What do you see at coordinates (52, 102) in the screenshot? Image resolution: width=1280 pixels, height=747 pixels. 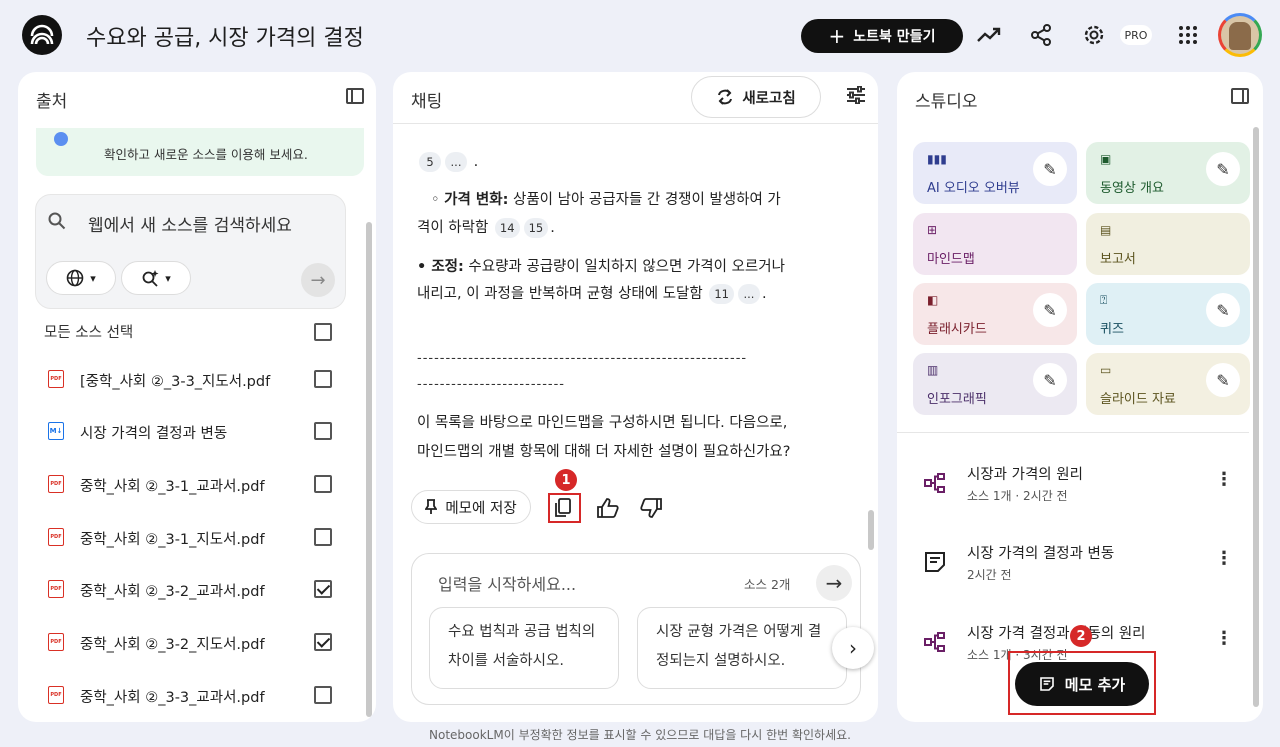 I see `sources-title: 출처` at bounding box center [52, 102].